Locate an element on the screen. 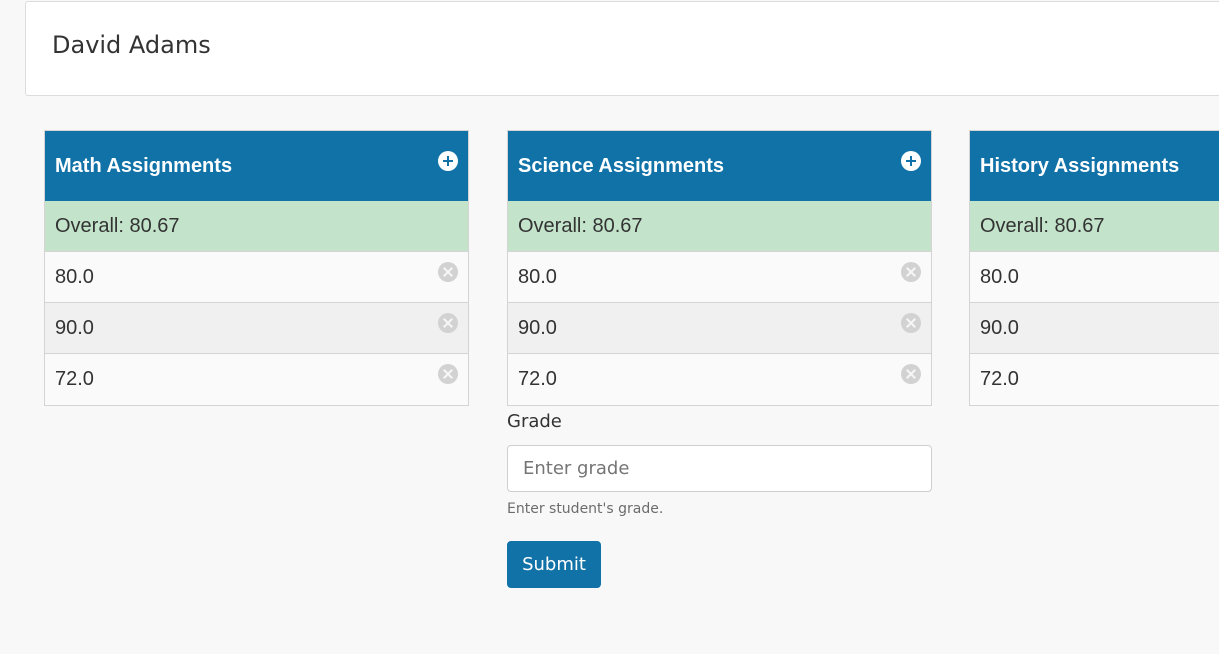 The width and height of the screenshot is (1219, 654). panel-title: History Assignments is located at coordinates (1080, 166).